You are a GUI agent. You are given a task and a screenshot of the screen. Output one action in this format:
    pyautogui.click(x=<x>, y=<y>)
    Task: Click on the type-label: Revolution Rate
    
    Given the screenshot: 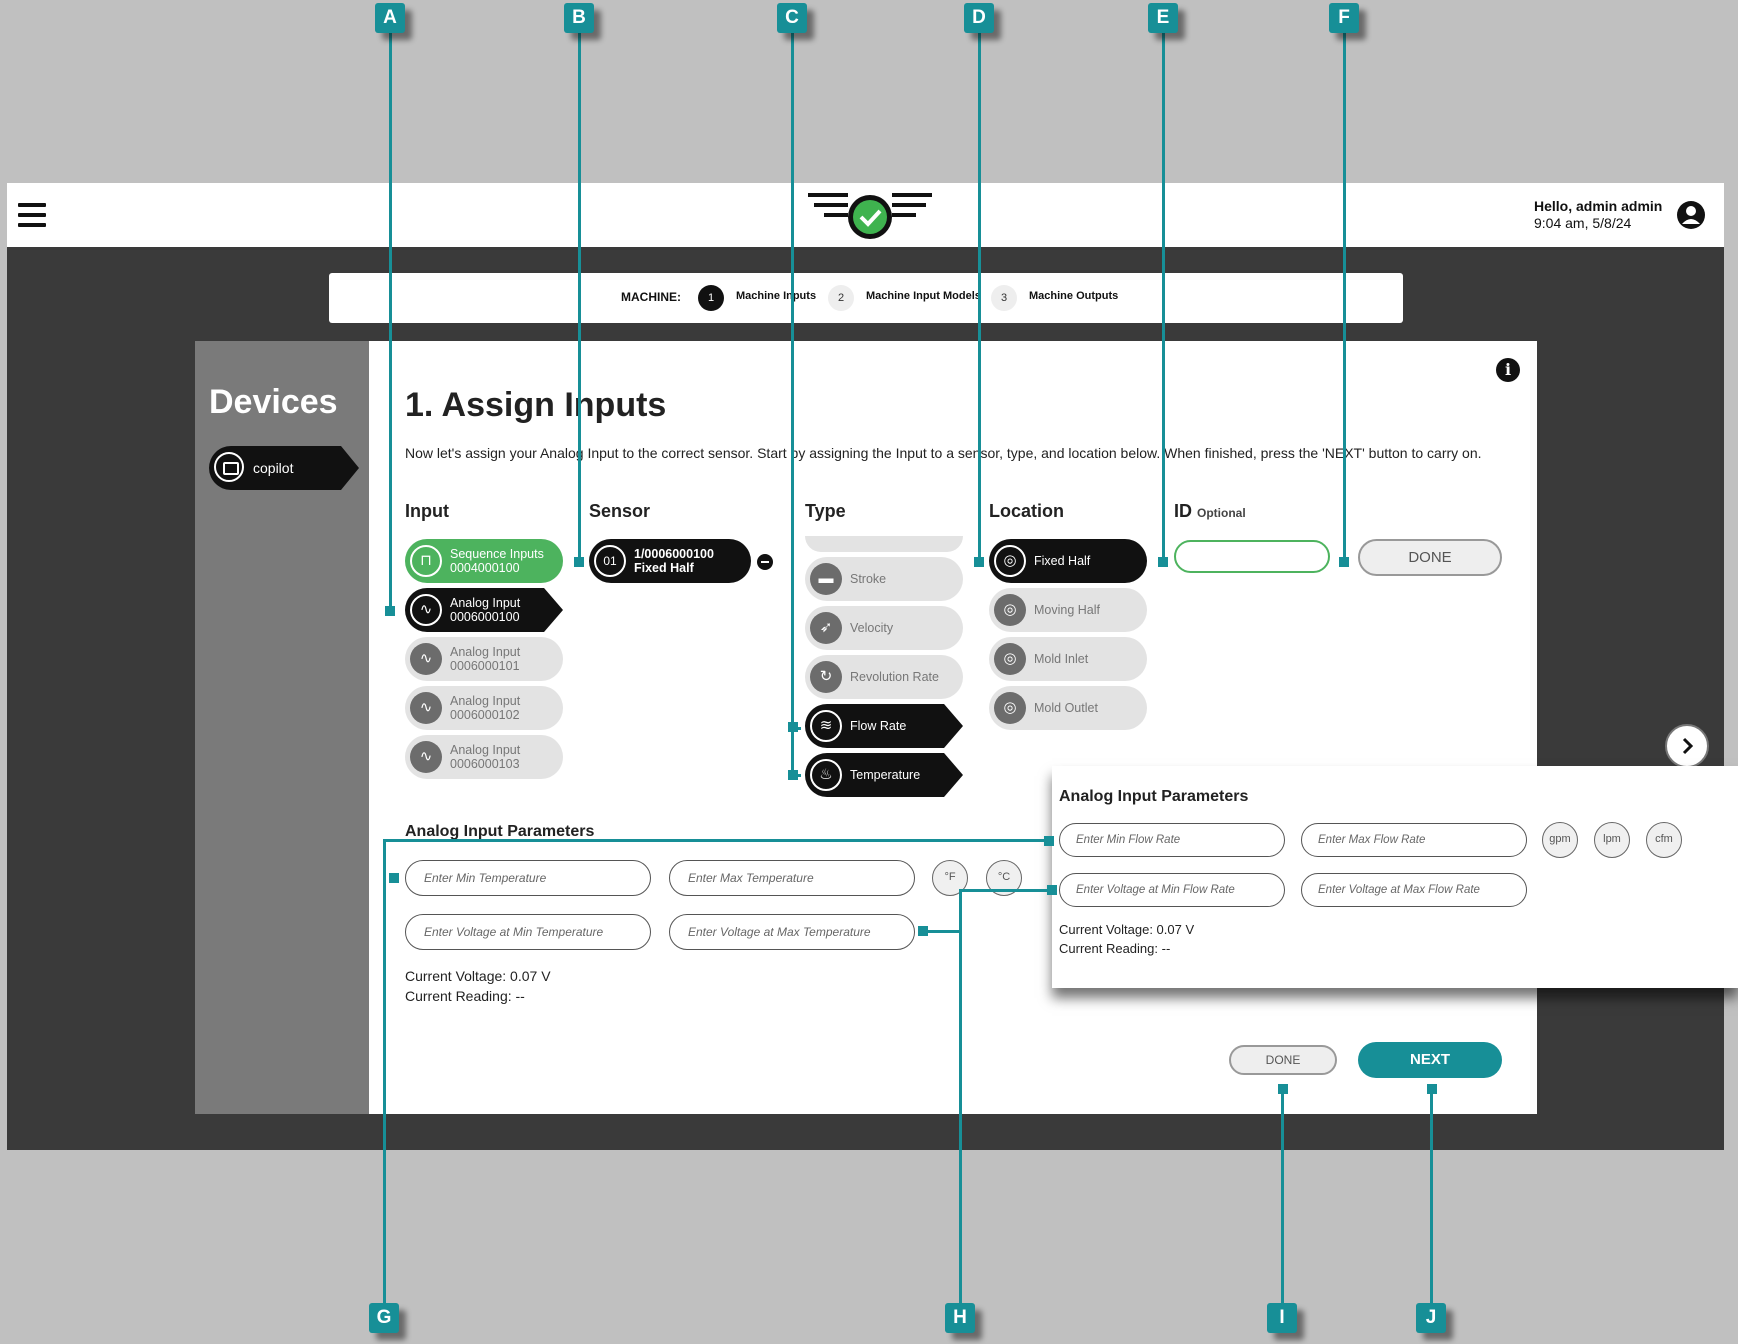 What is the action you would take?
    pyautogui.click(x=894, y=677)
    